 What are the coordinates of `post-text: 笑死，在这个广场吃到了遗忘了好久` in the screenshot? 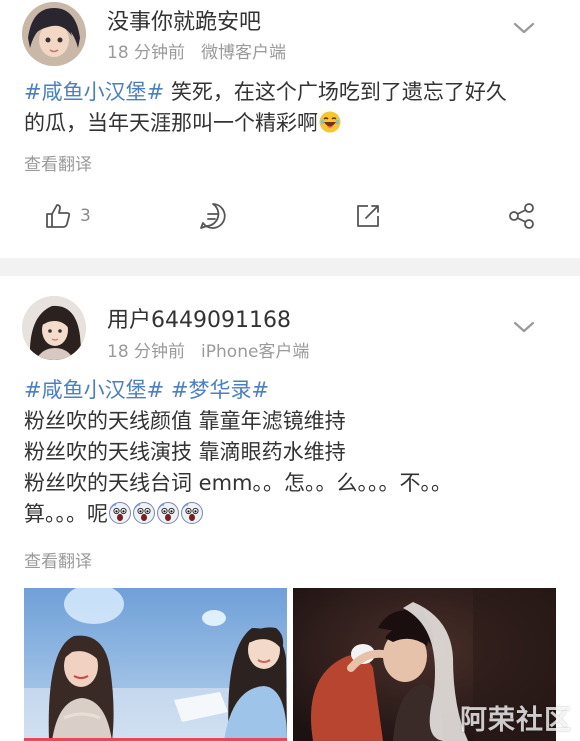 It's located at (335, 92).